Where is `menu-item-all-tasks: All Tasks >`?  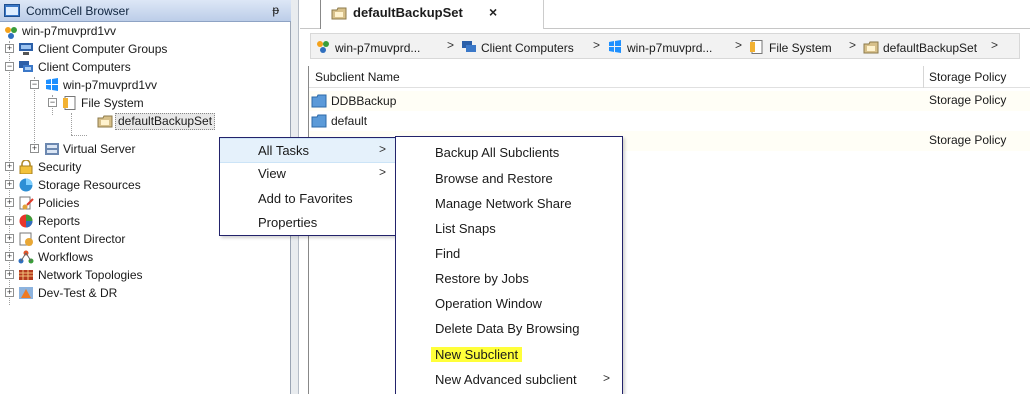 menu-item-all-tasks: All Tasks > is located at coordinates (308, 150).